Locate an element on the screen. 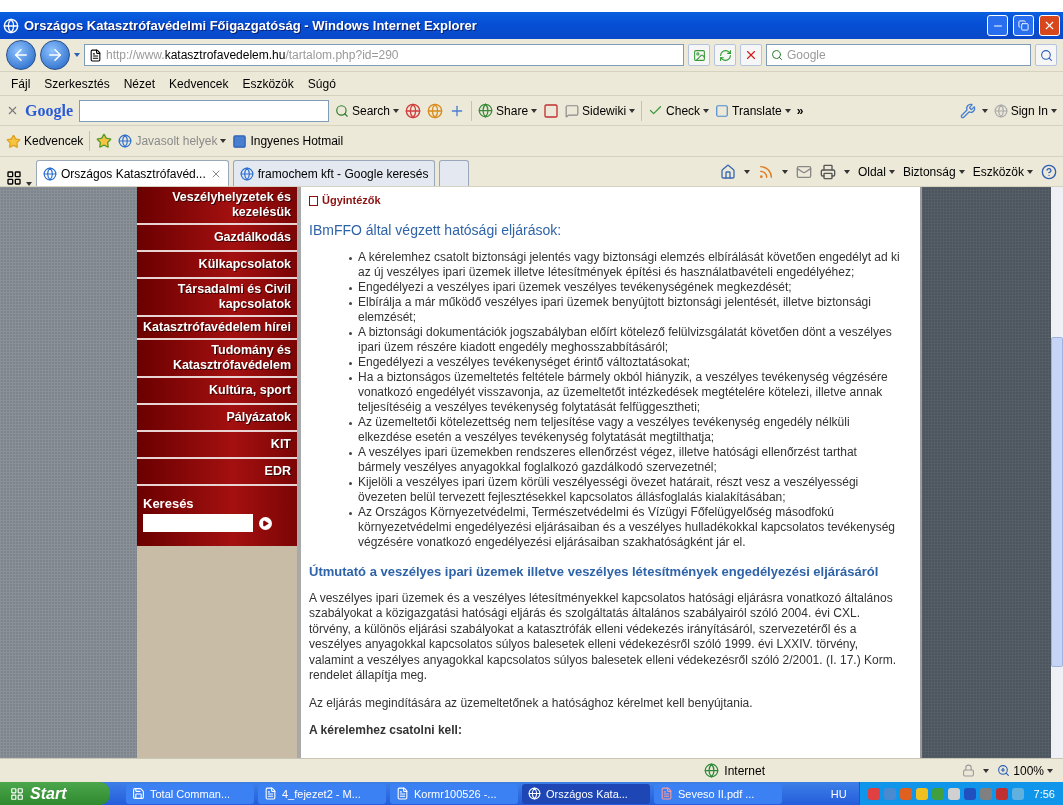 The image size is (1063, 805). browser-tab: framochem kft - Google keresés is located at coordinates (334, 173).